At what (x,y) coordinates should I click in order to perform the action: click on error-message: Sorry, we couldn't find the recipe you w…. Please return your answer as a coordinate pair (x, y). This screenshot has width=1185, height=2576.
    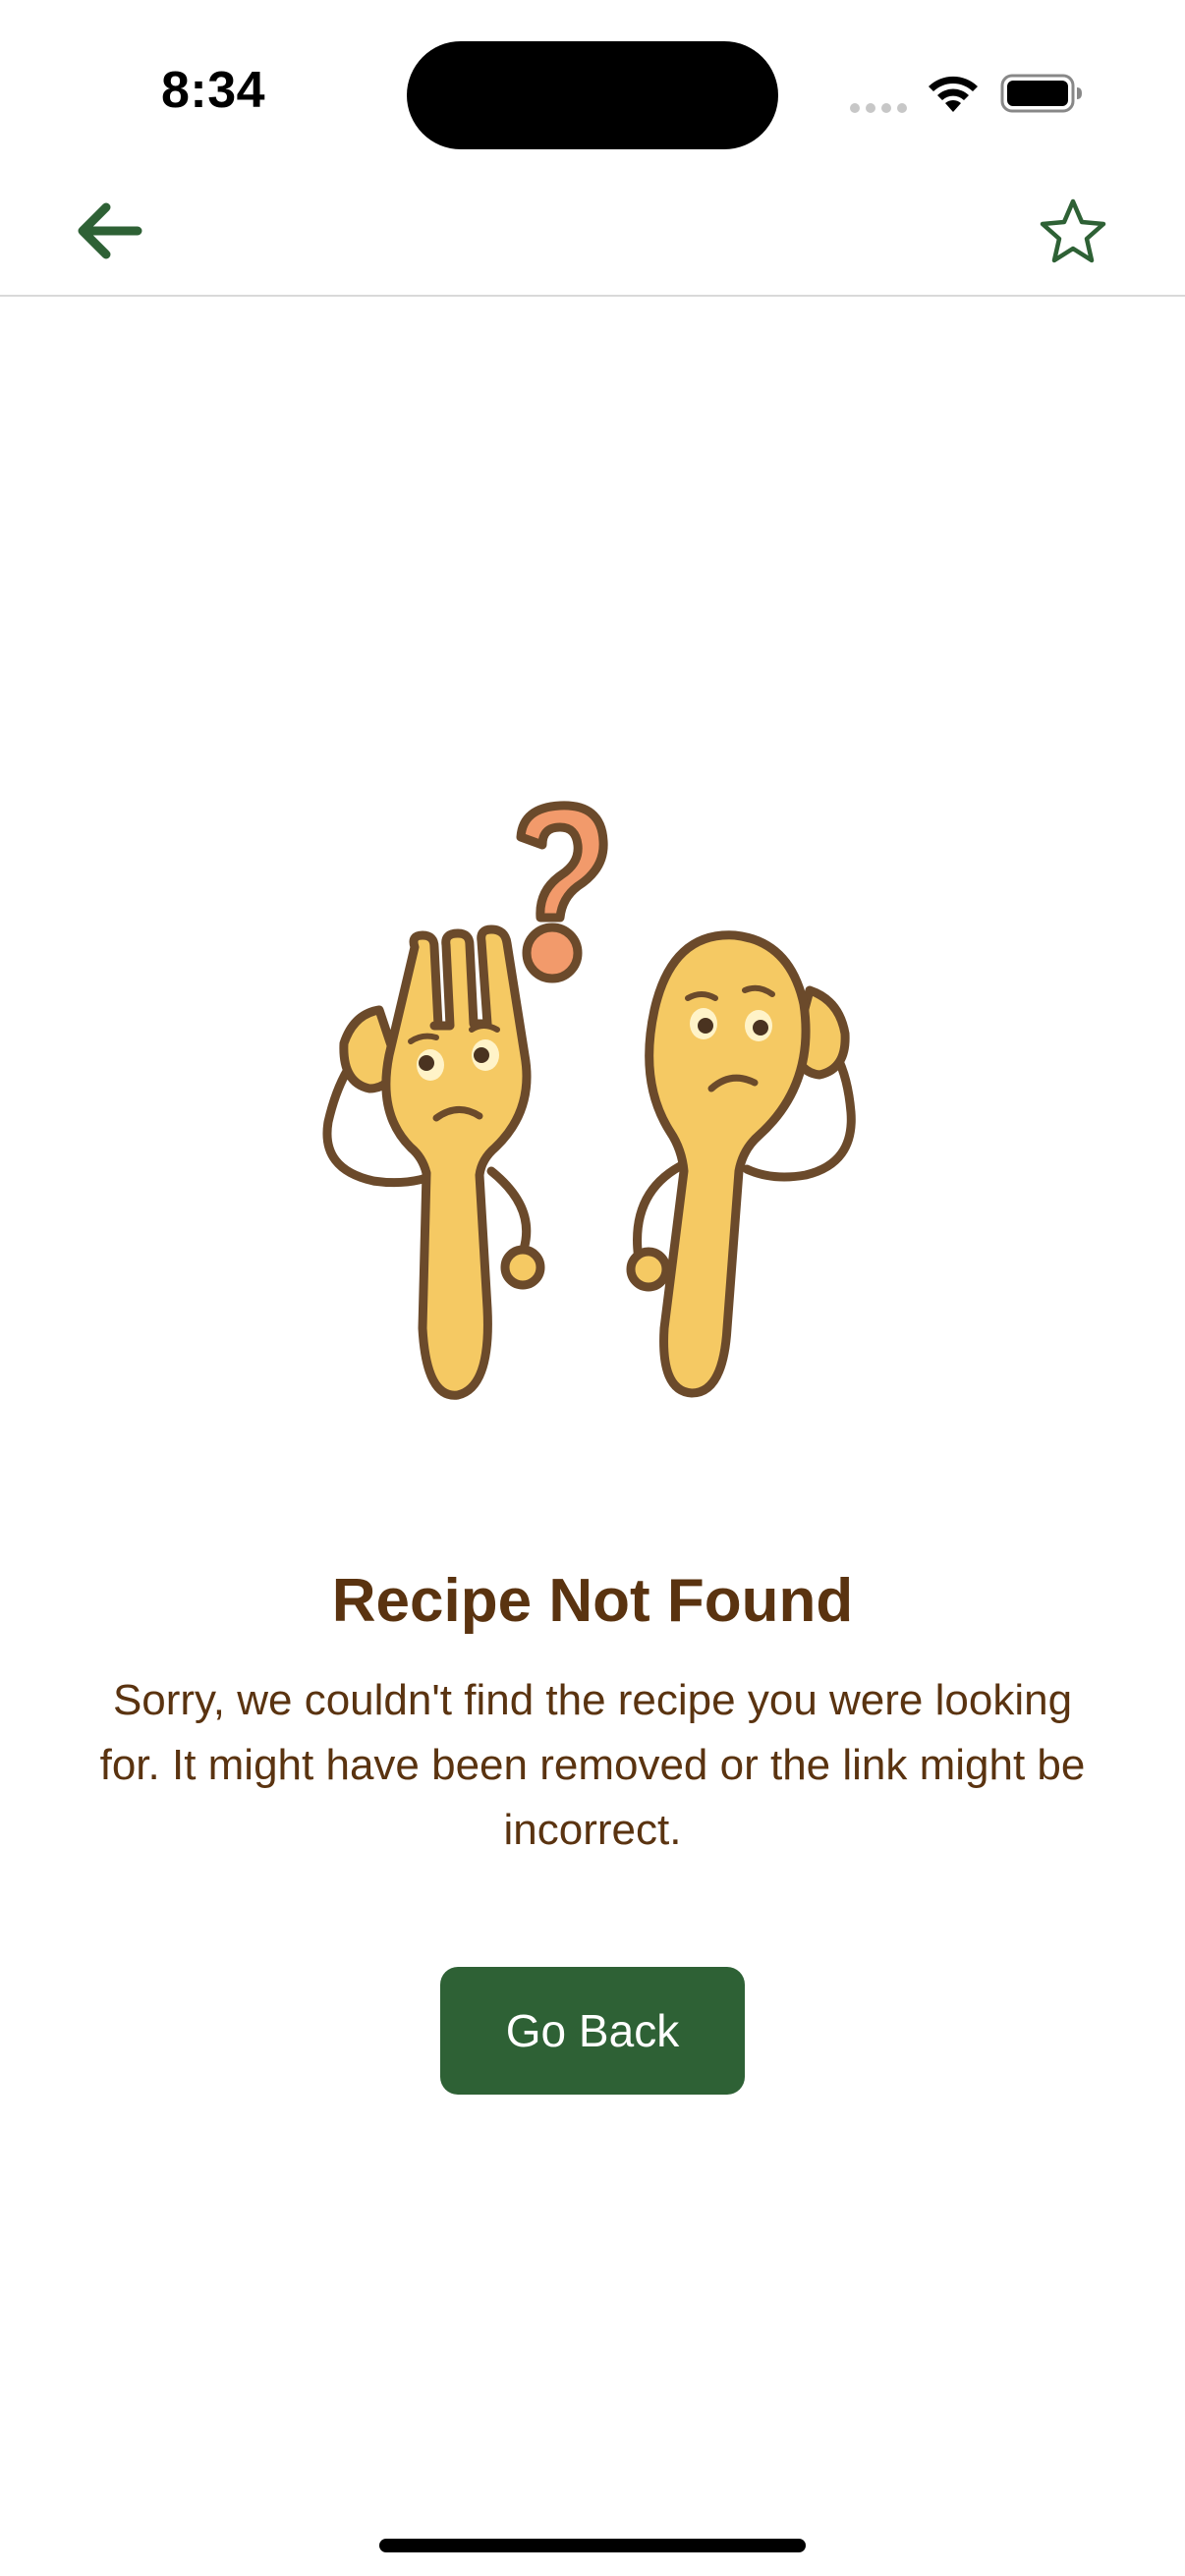
    Looking at the image, I should click on (592, 1765).